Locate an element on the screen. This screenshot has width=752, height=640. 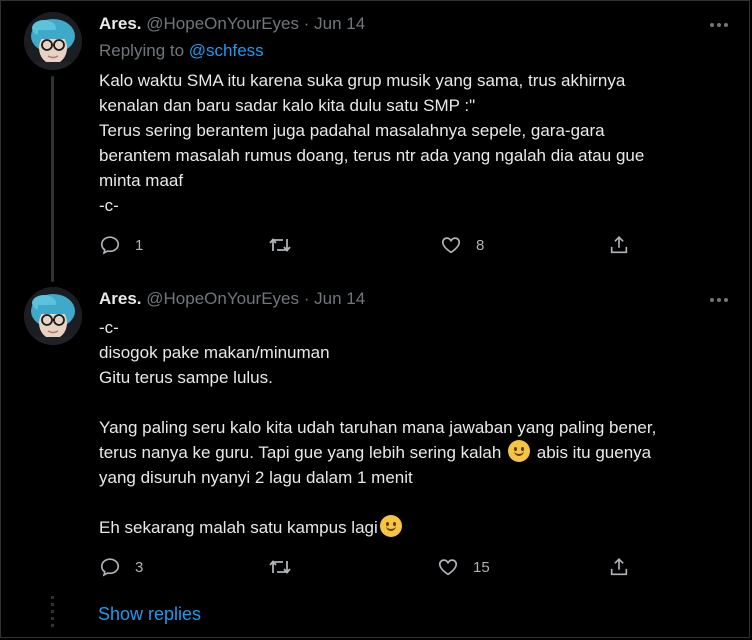
text-line: Eh sekarang malah satu kampus lagi is located at coordinates (416, 527).